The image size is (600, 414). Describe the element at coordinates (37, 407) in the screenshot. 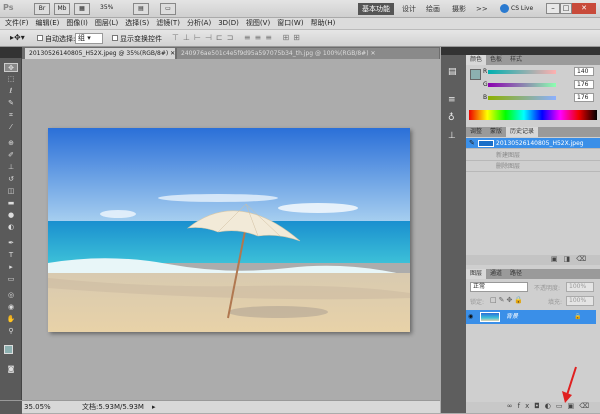

I see `zoom-readout: 35.05%` at that location.